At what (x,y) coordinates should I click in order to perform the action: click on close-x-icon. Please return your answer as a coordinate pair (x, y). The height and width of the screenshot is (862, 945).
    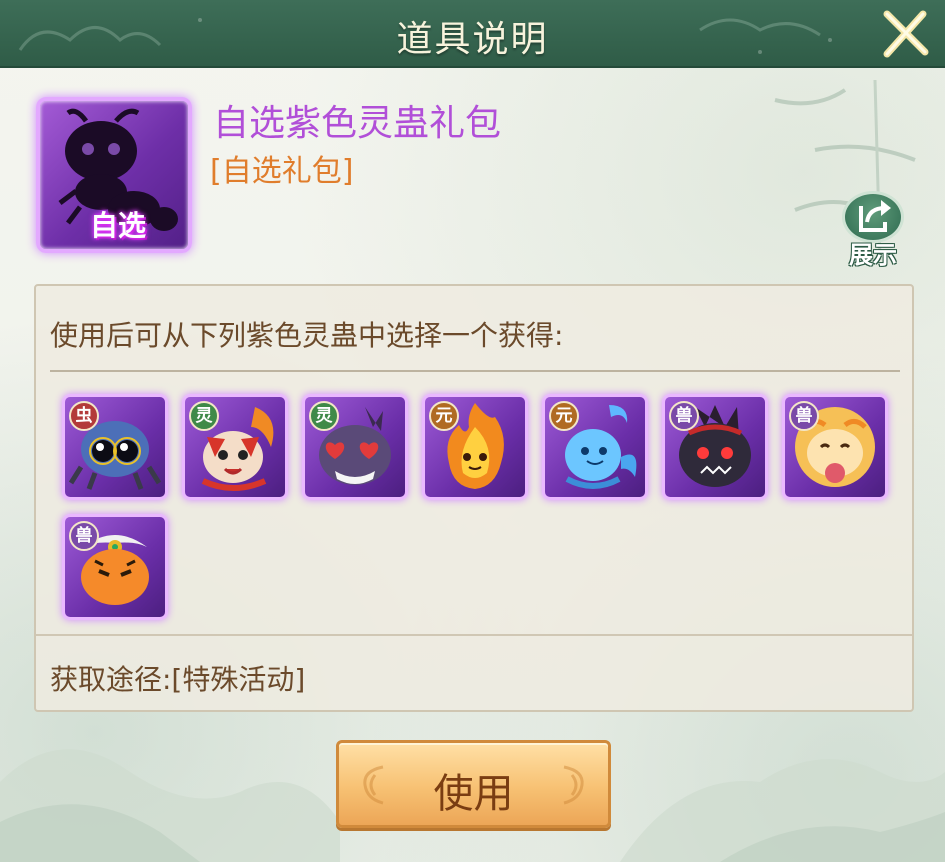
    Looking at the image, I should click on (906, 34).